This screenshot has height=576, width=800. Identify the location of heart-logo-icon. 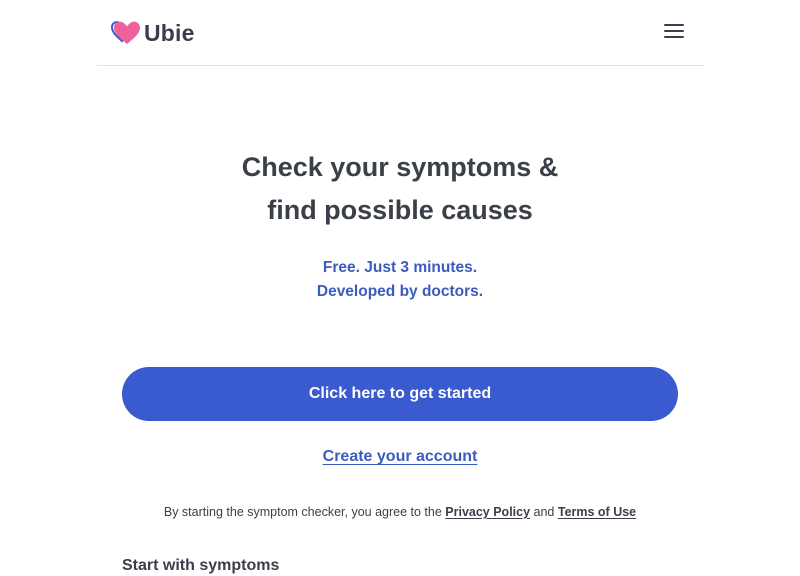
(126, 33).